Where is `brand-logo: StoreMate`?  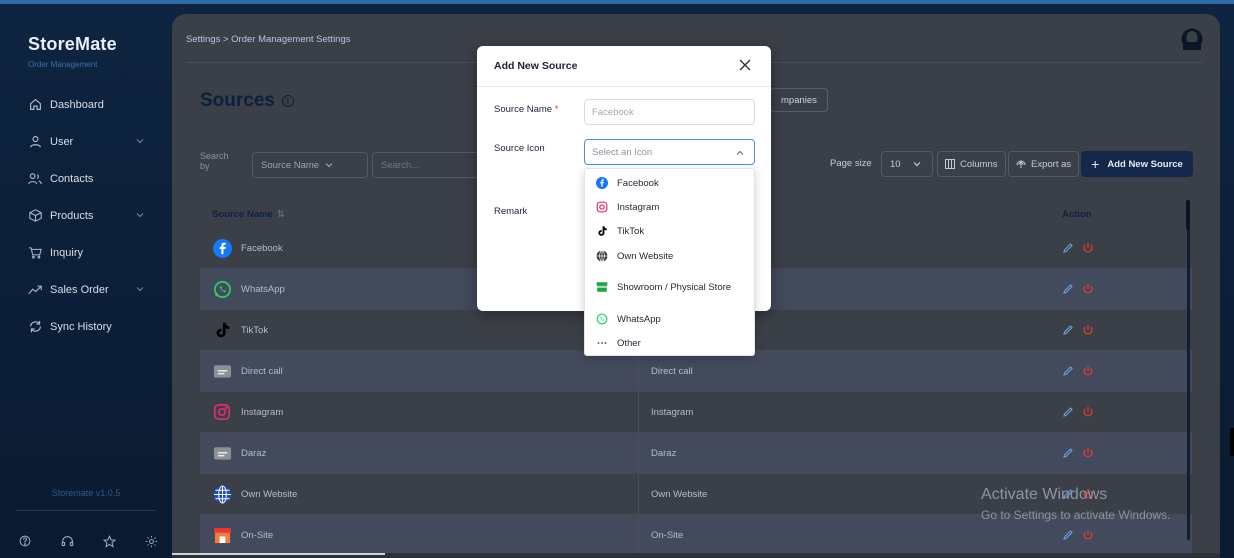
brand-logo: StoreMate is located at coordinates (72, 44).